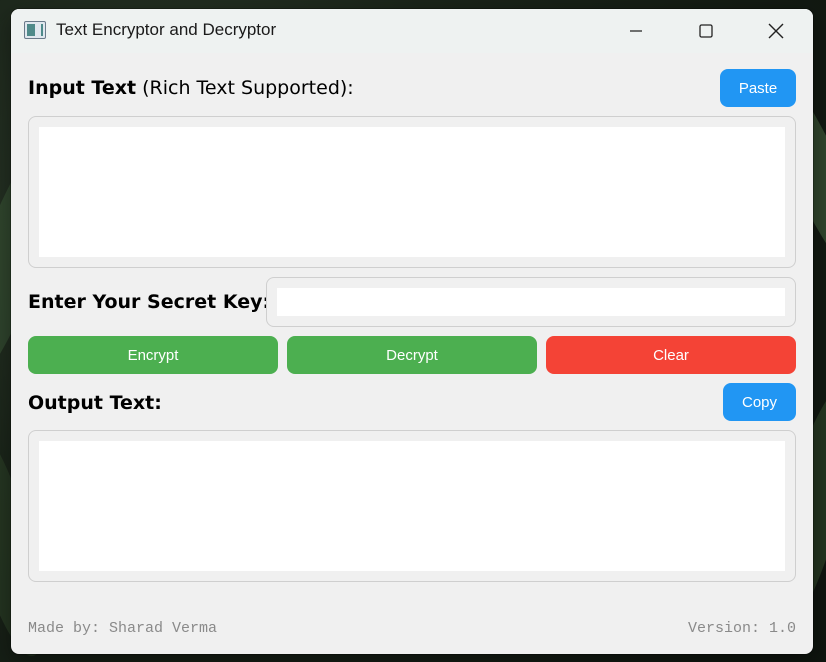  I want to click on input-text-label-note: (Rich Text Supported):, so click(245, 88).